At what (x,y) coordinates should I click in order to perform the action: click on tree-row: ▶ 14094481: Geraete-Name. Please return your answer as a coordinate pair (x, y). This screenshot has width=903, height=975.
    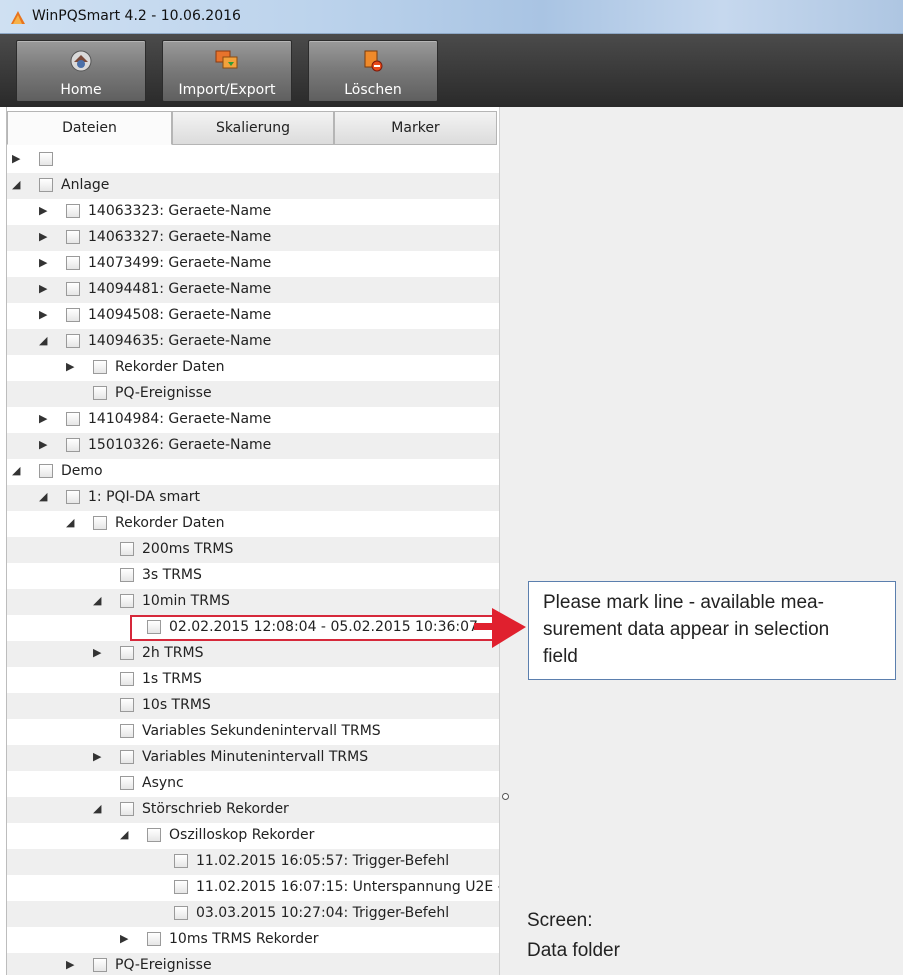
    Looking at the image, I should click on (253, 290).